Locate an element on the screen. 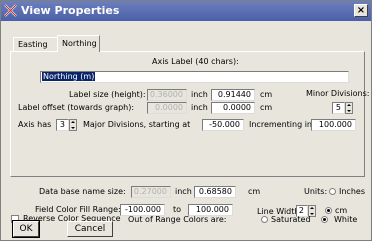  minor-divisions-spinner is located at coordinates (349, 108).